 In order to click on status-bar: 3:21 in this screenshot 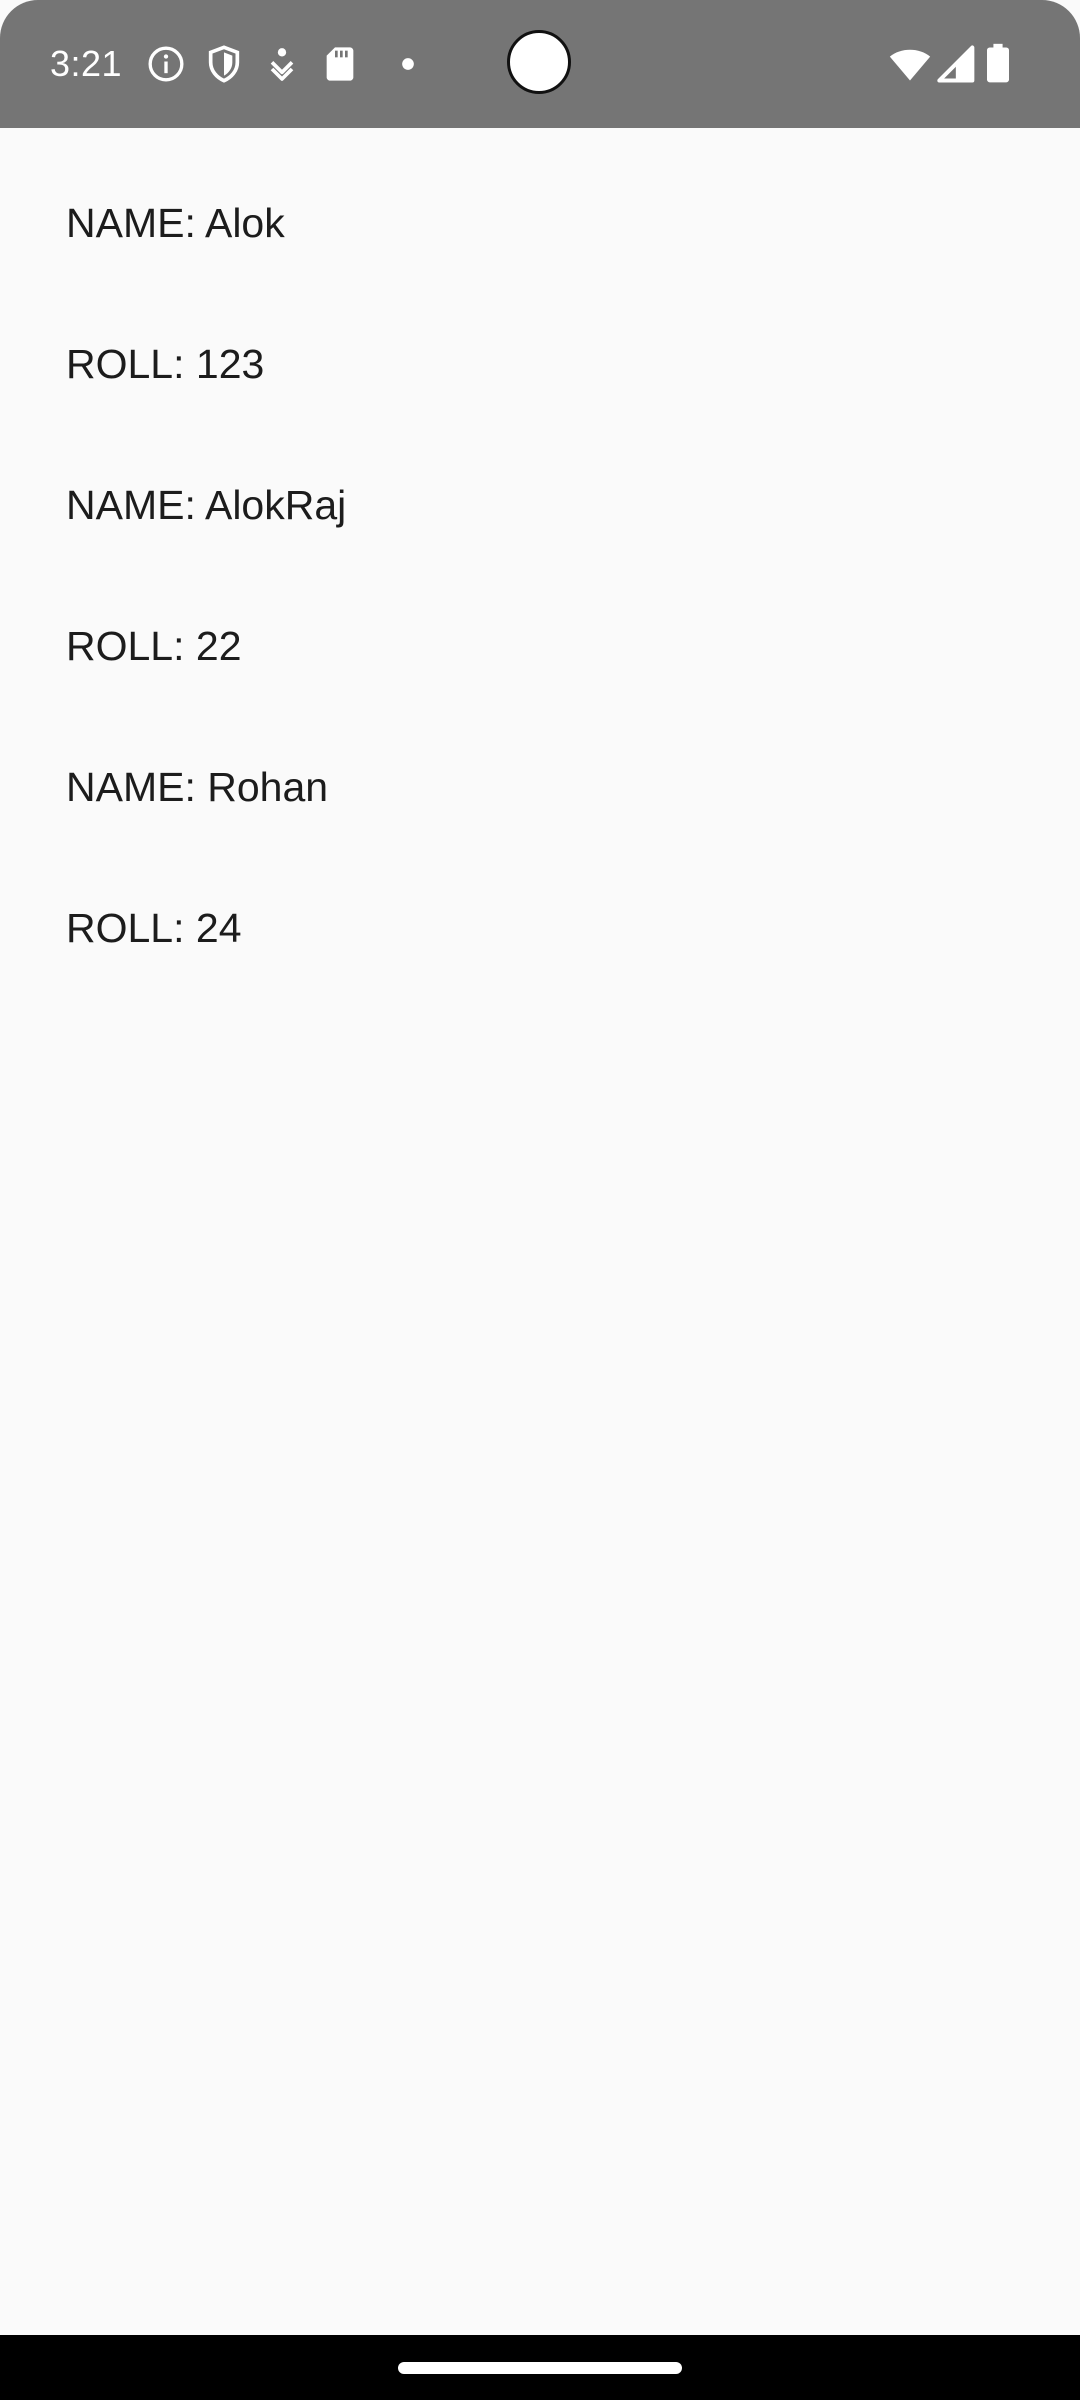, I will do `click(540, 64)`.